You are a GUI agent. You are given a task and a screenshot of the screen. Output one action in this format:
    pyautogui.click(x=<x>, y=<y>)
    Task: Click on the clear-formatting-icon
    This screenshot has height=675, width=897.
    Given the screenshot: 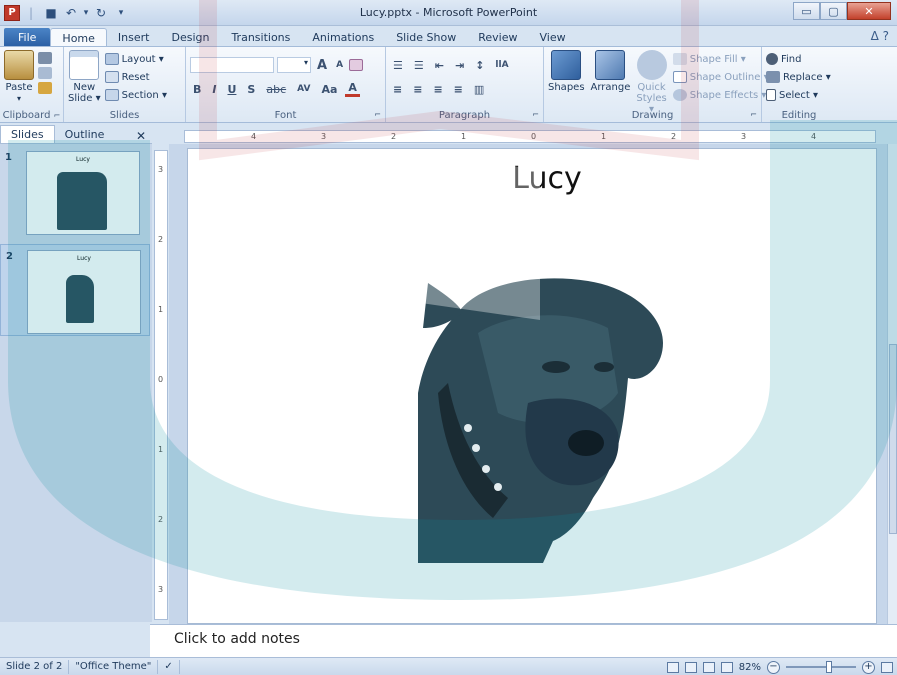 What is the action you would take?
    pyautogui.click(x=356, y=65)
    